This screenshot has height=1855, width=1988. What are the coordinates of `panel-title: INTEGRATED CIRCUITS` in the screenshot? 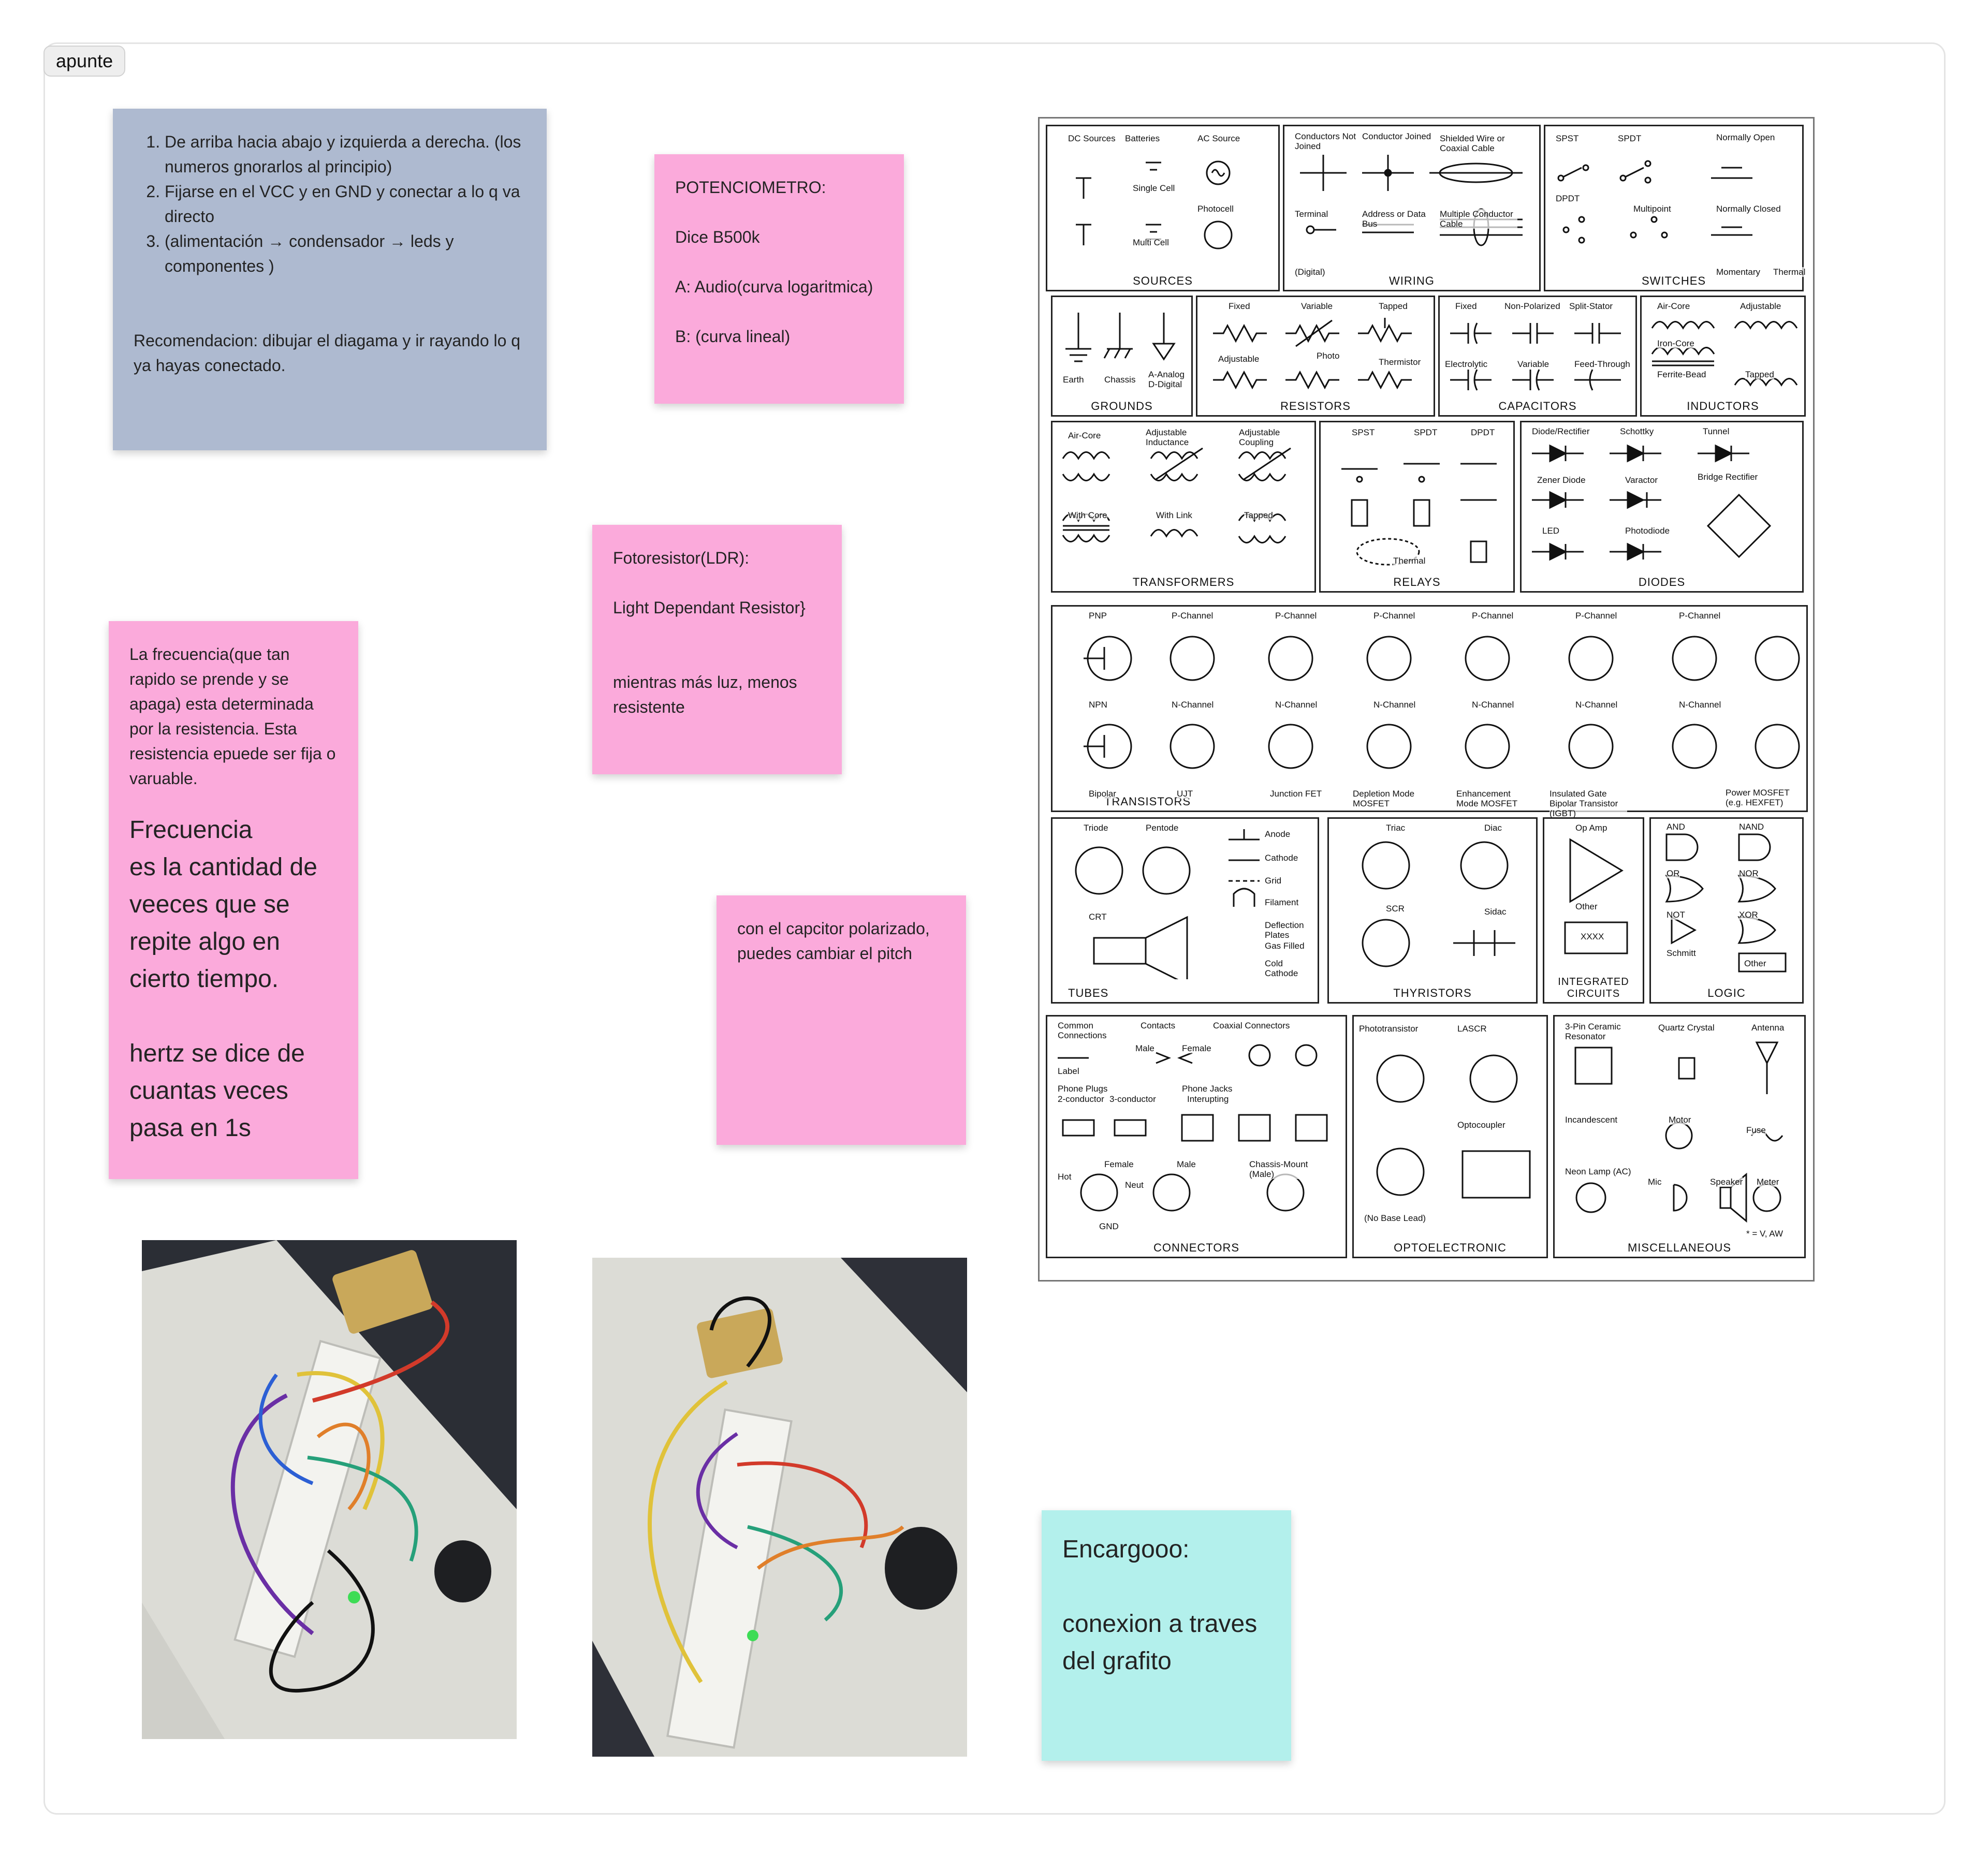 It's located at (1593, 987).